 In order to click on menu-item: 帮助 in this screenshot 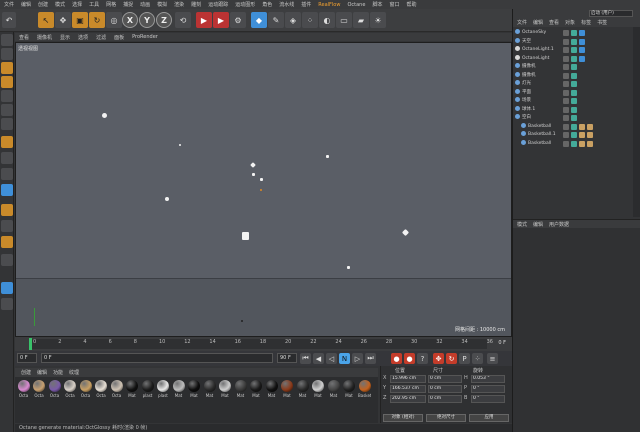, I will do `click(411, 4)`.